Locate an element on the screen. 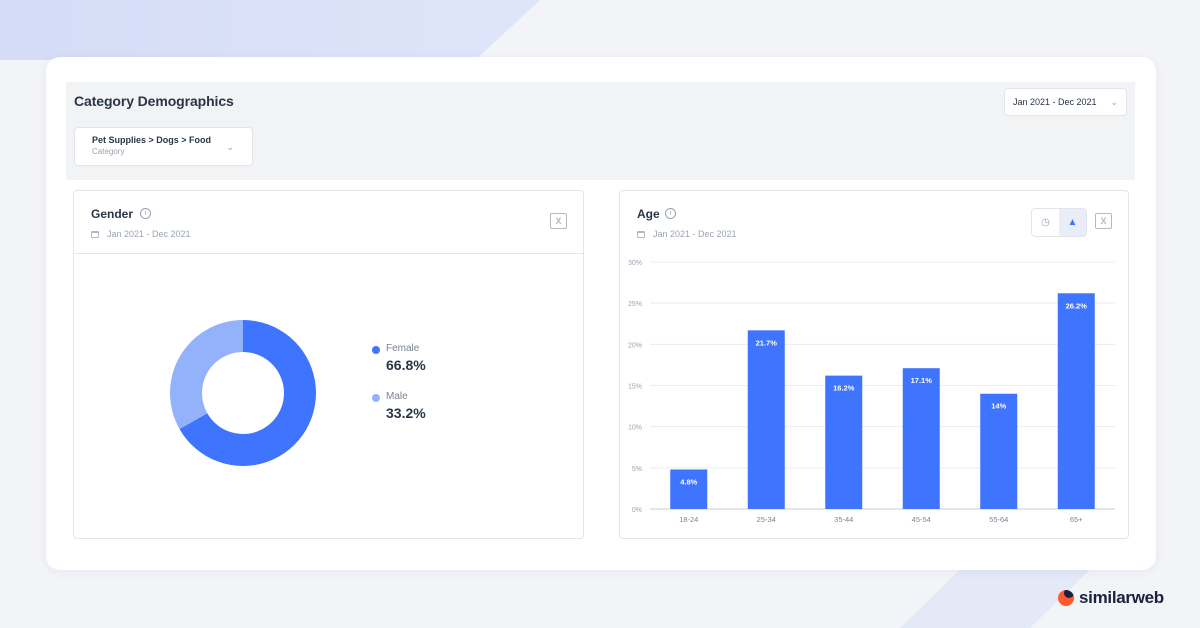  legend-value: 33.2% is located at coordinates (406, 413).